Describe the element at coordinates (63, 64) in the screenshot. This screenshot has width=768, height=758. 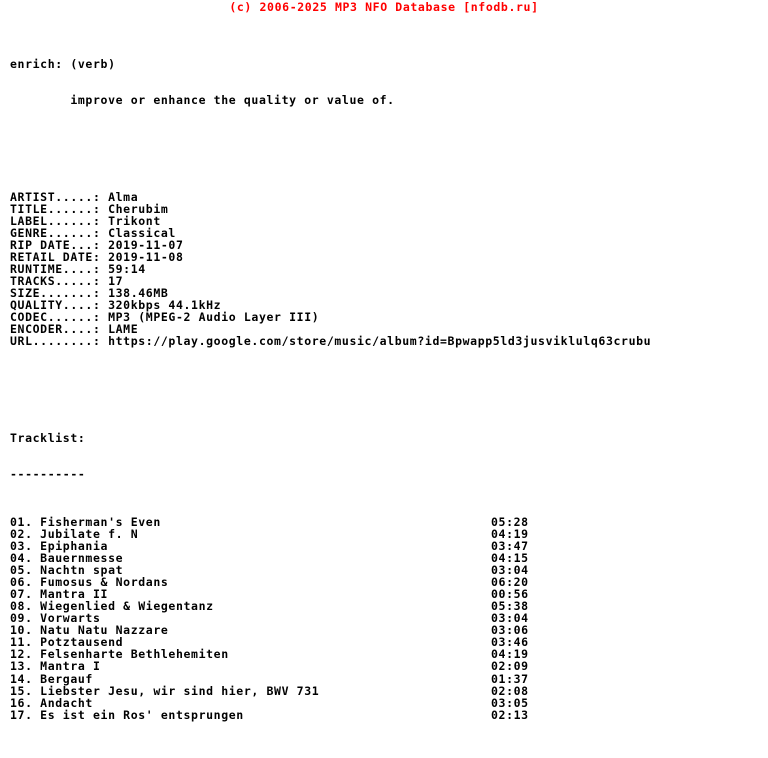
I see `definition-term: enrich: (verb)` at that location.